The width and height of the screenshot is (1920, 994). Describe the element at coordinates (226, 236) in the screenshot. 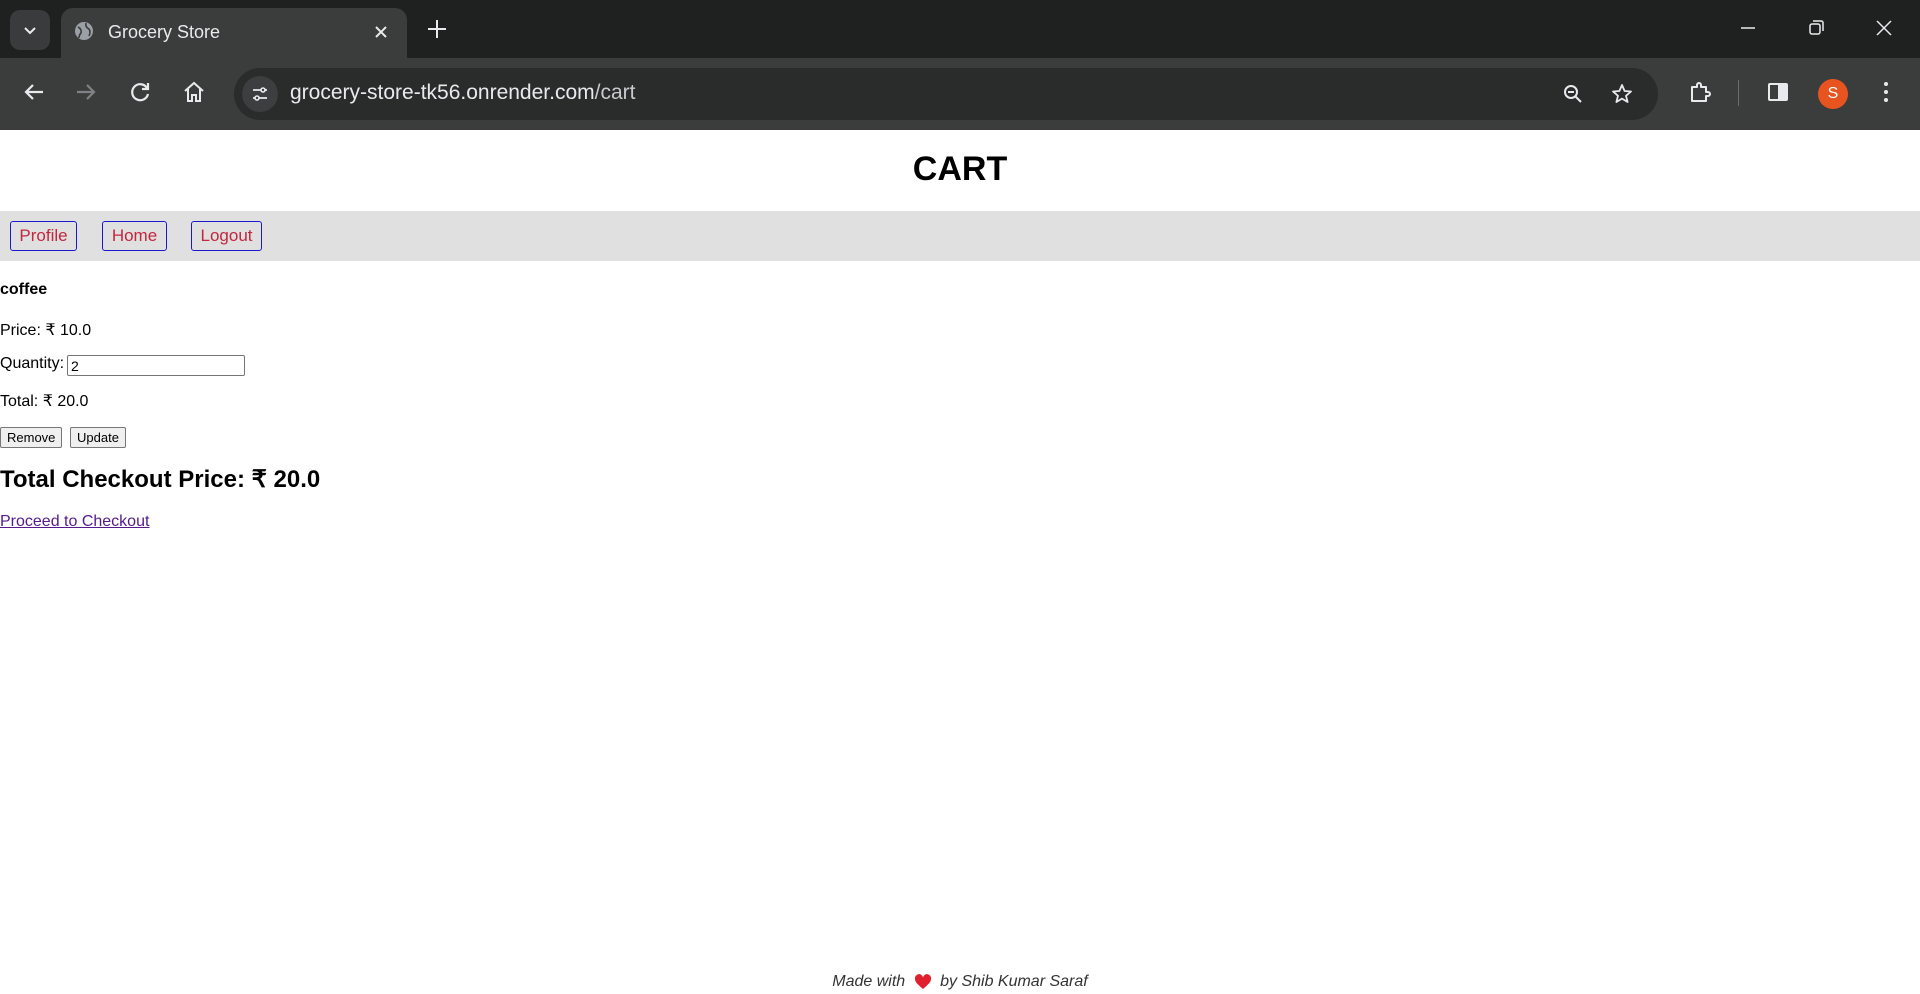

I see `logout-button: Logout` at that location.